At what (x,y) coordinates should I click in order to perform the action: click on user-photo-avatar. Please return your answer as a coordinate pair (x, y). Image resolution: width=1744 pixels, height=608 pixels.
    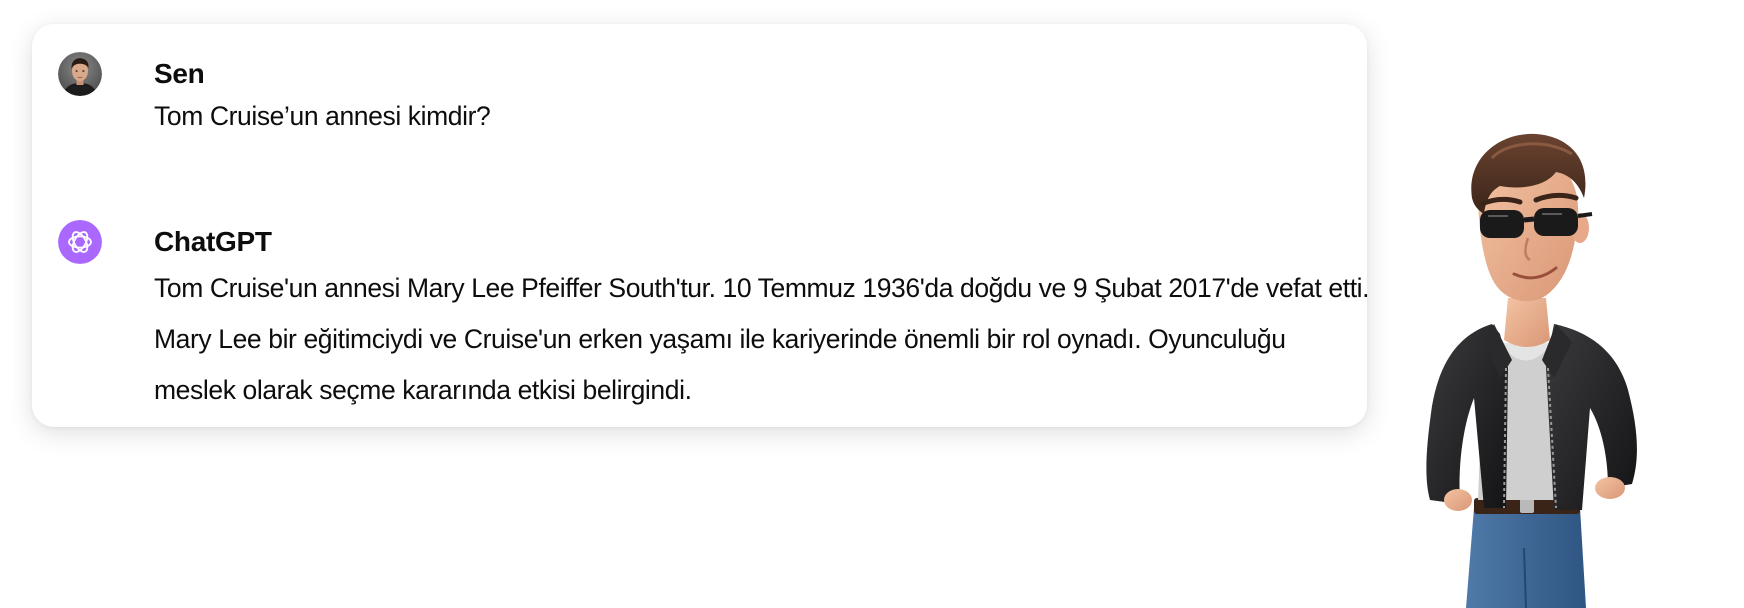
    Looking at the image, I should click on (80, 74).